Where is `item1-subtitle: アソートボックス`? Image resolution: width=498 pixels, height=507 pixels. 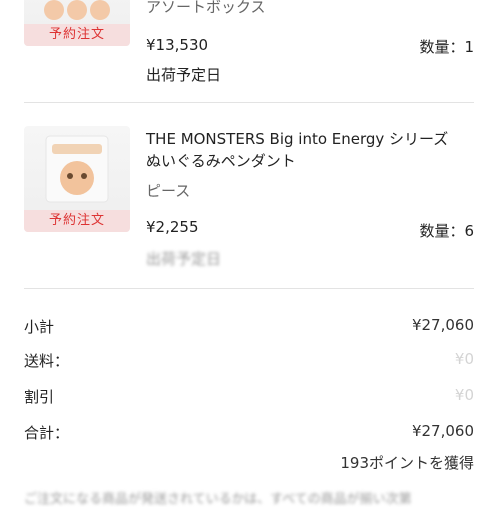
item1-subtitle: アソートボックス is located at coordinates (206, 8).